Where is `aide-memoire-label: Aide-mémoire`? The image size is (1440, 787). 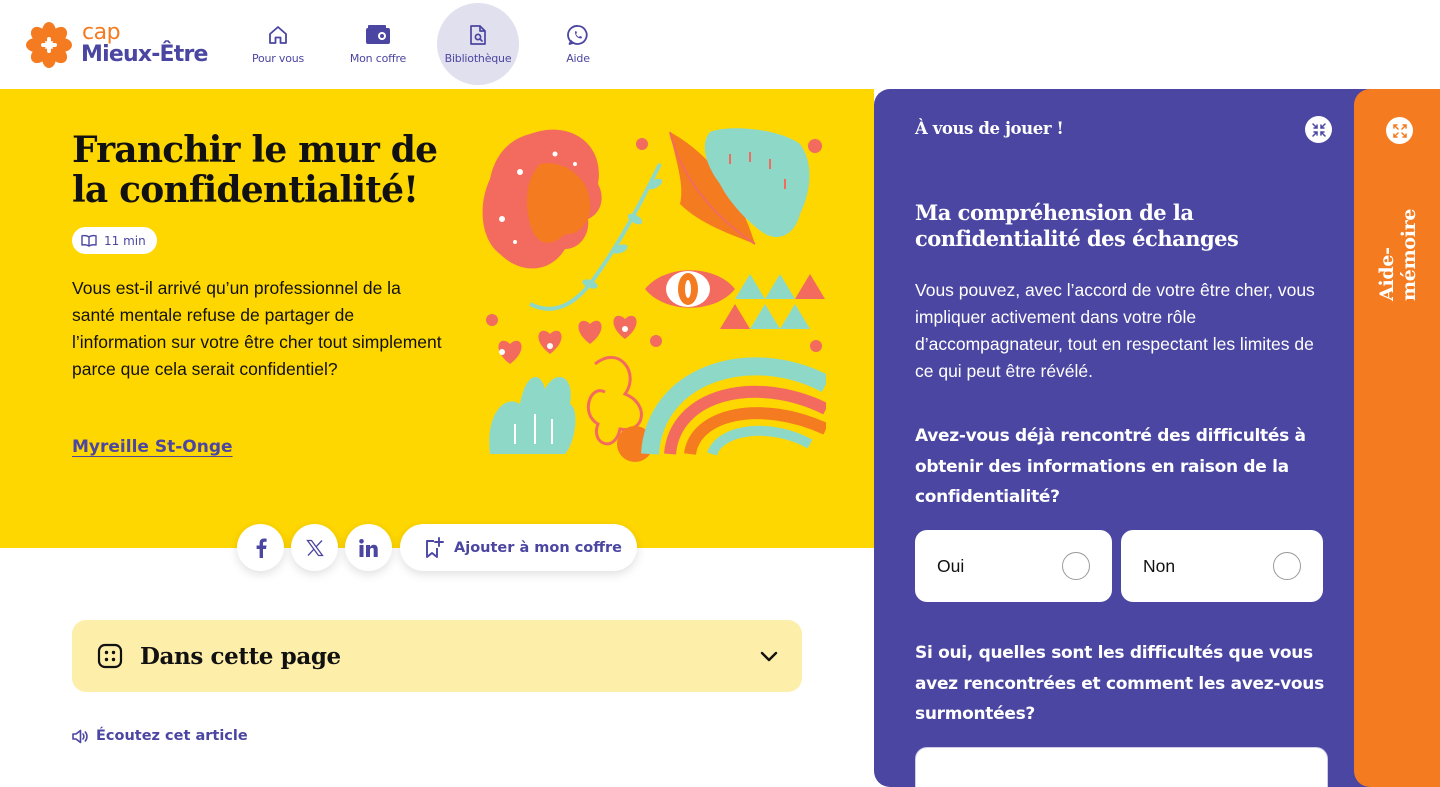 aide-memoire-label: Aide-mémoire is located at coordinates (1398, 254).